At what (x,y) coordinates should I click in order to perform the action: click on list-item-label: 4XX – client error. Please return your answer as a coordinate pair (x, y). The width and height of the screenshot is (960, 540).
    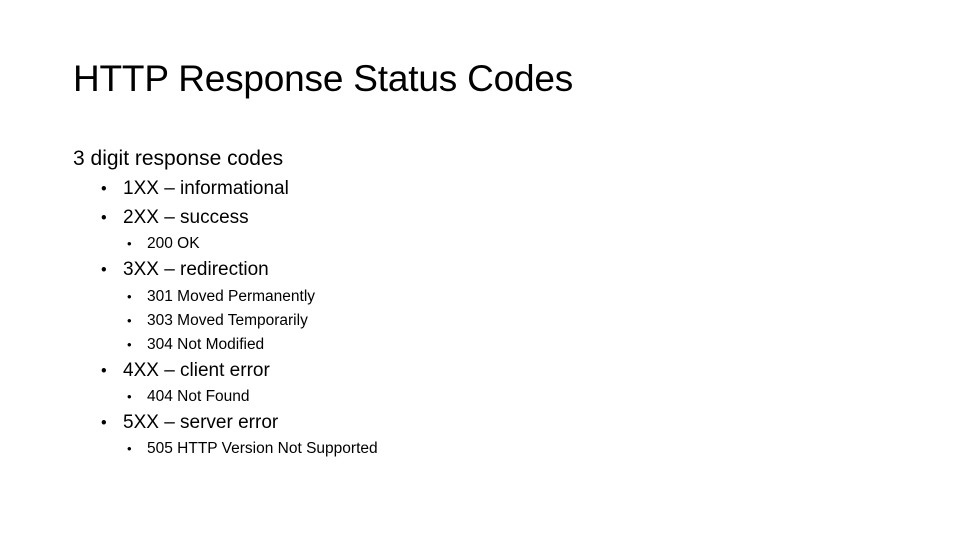
    Looking at the image, I should click on (196, 370).